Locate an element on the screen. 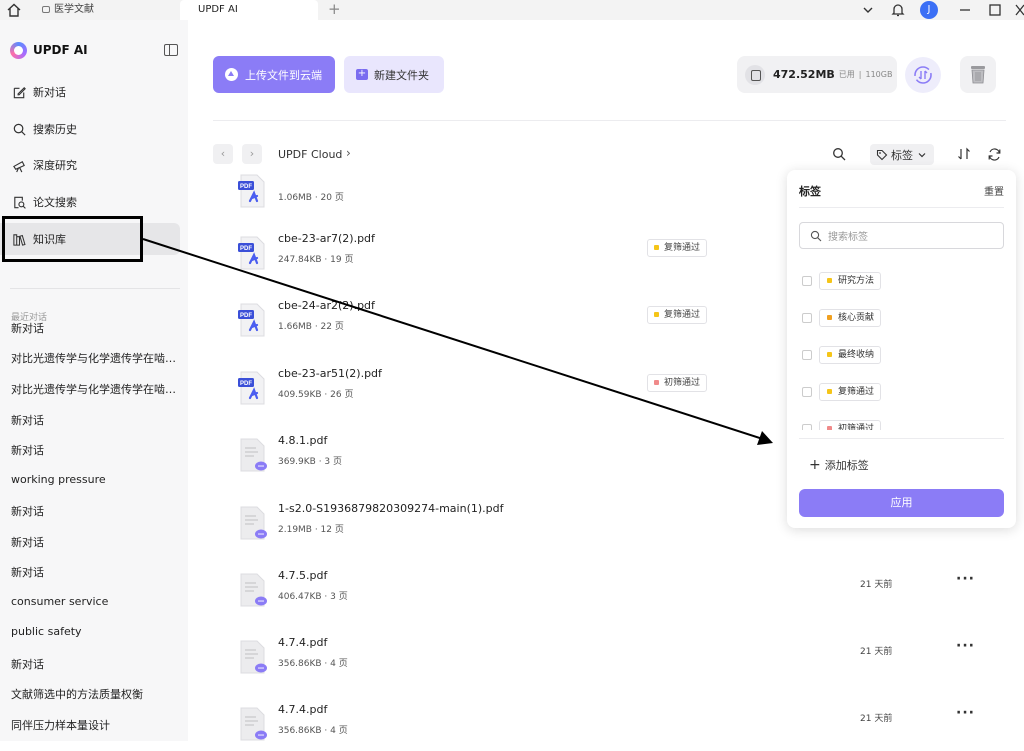 The image size is (1024, 751). header-divider is located at coordinates (609, 120).